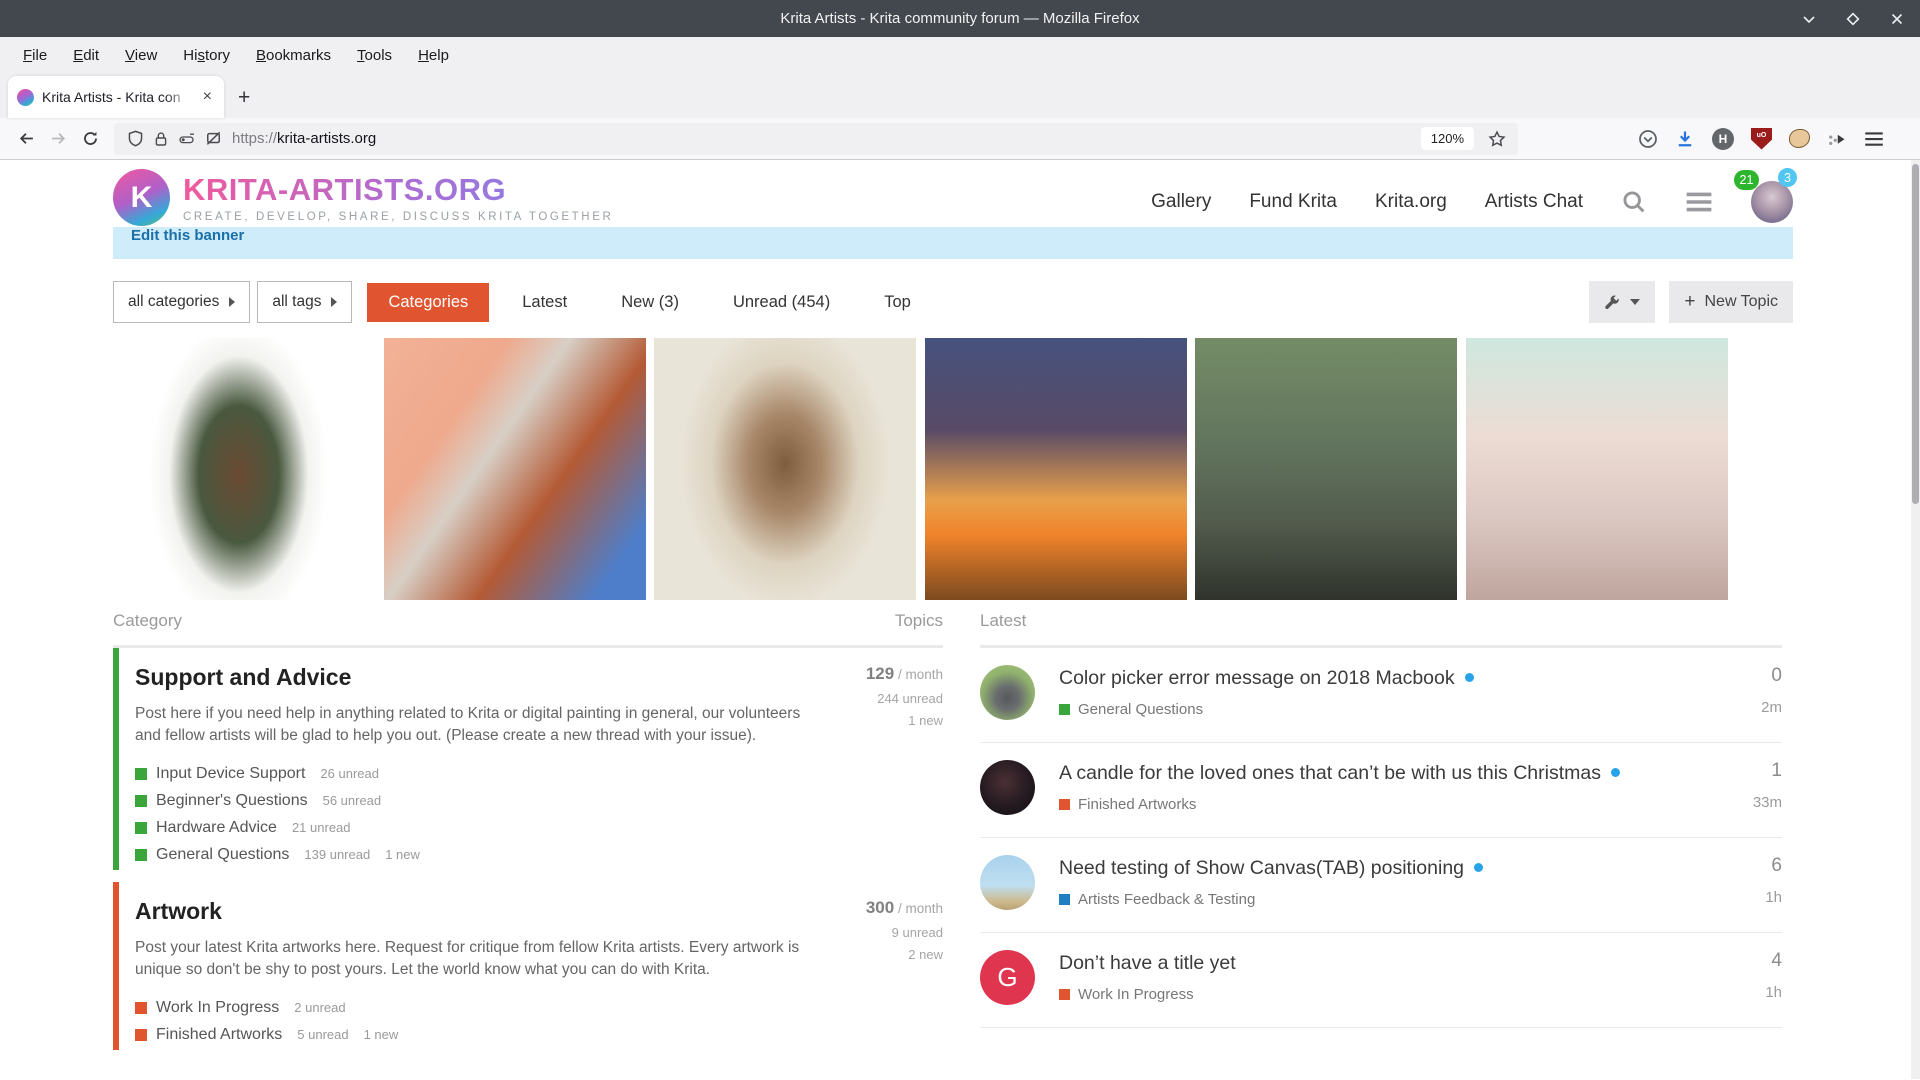 The image size is (1920, 1080). Describe the element at coordinates (539, 827) in the screenshot. I see `subcategory-hardware-advice: Hardware Advice 21 unread` at that location.